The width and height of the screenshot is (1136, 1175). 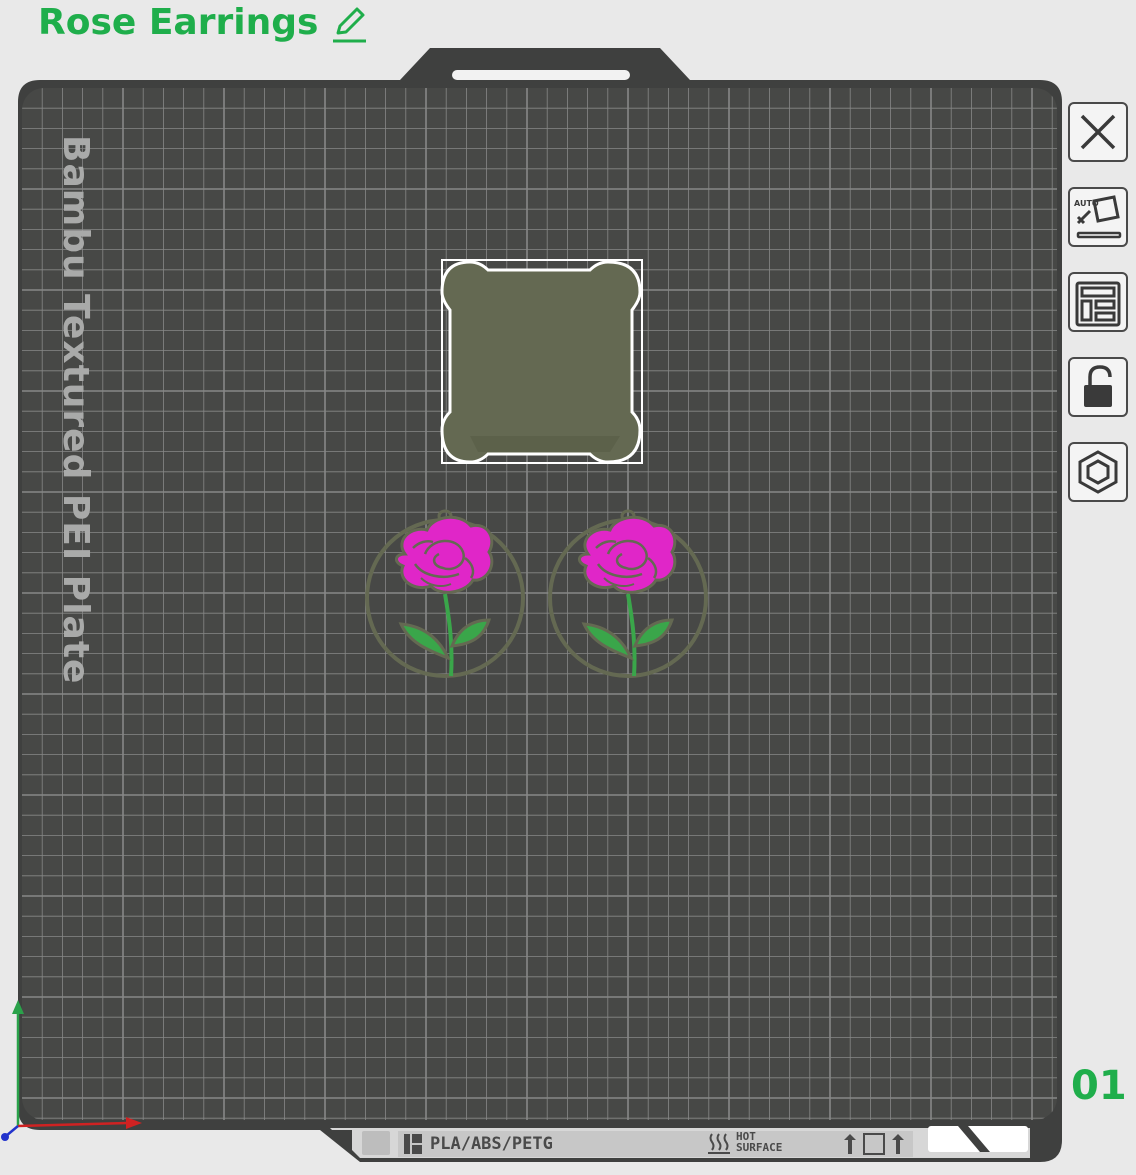 What do you see at coordinates (541, 361) in the screenshot?
I see `prime-tower` at bounding box center [541, 361].